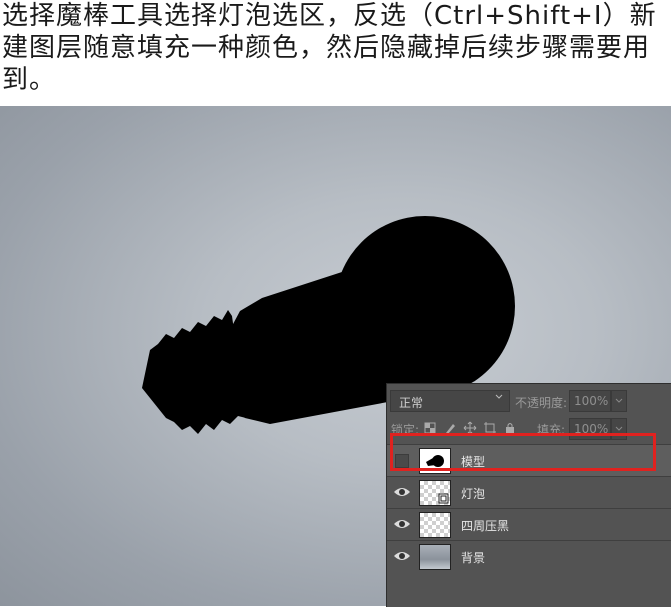  What do you see at coordinates (510, 428) in the screenshot?
I see `lock-all-icon` at bounding box center [510, 428].